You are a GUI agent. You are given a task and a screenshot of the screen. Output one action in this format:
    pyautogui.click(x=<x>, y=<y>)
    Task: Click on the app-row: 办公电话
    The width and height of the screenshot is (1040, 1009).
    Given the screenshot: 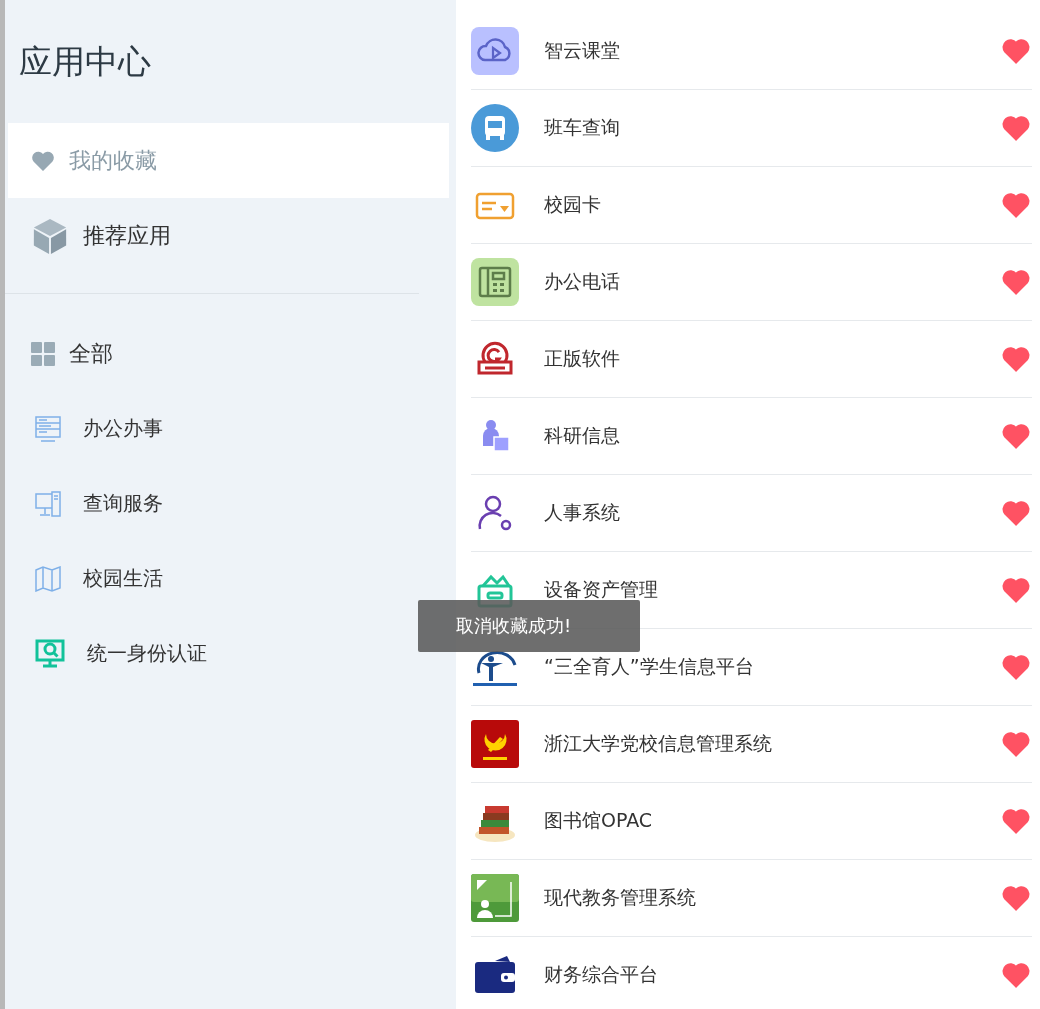 What is the action you would take?
    pyautogui.click(x=751, y=282)
    